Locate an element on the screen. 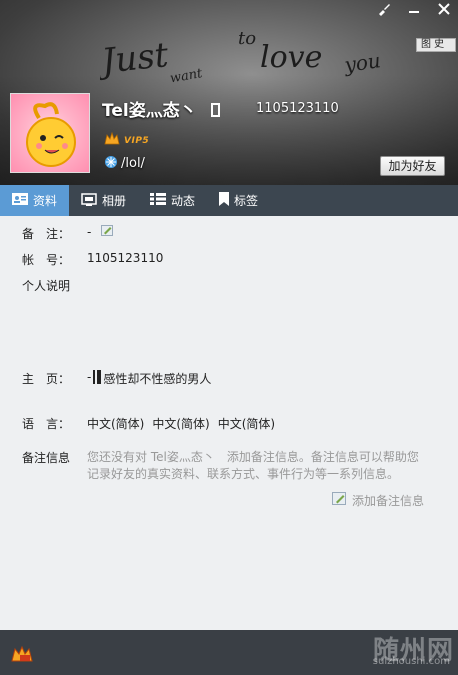 The image size is (458, 675). feed-list-icon is located at coordinates (158, 200).